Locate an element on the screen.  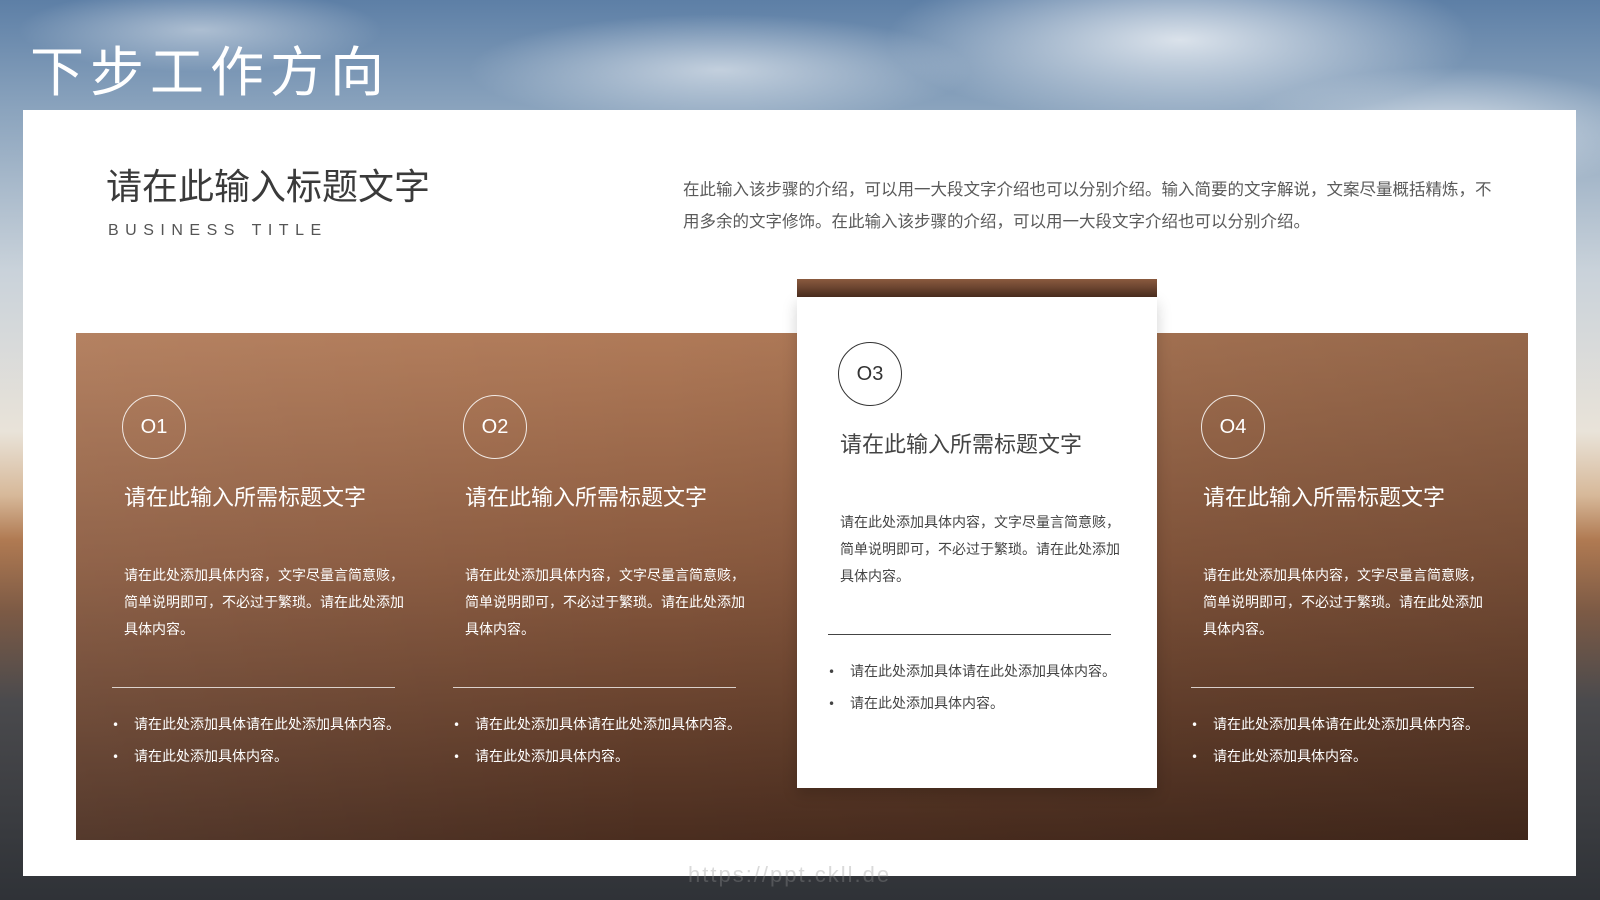
section-subtitle: BUSINESS TITLE is located at coordinates (218, 230).